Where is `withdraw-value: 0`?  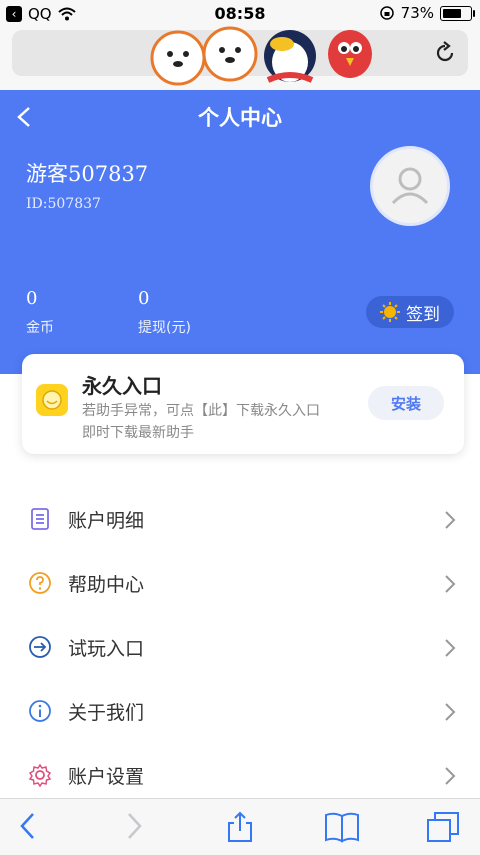
withdraw-value: 0 is located at coordinates (144, 298).